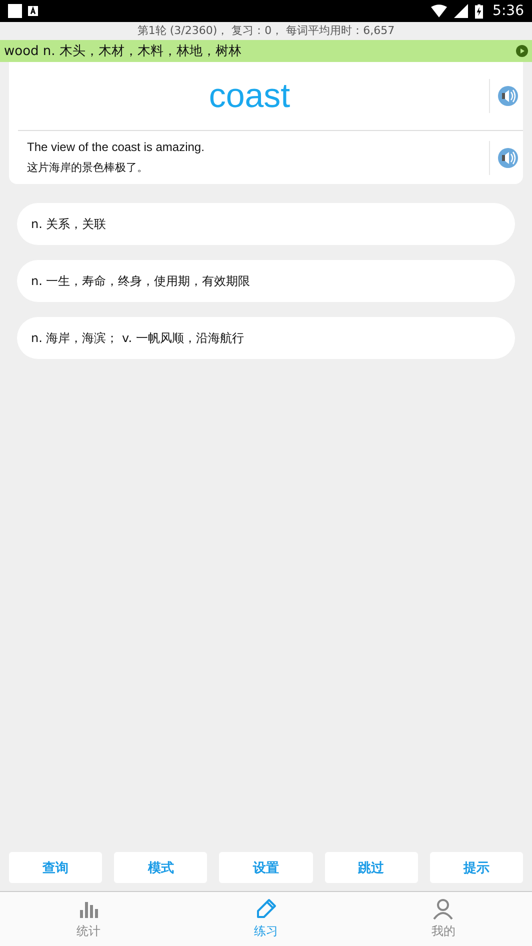 The image size is (532, 946). Describe the element at coordinates (161, 867) in the screenshot. I see `action-button: 模式` at that location.